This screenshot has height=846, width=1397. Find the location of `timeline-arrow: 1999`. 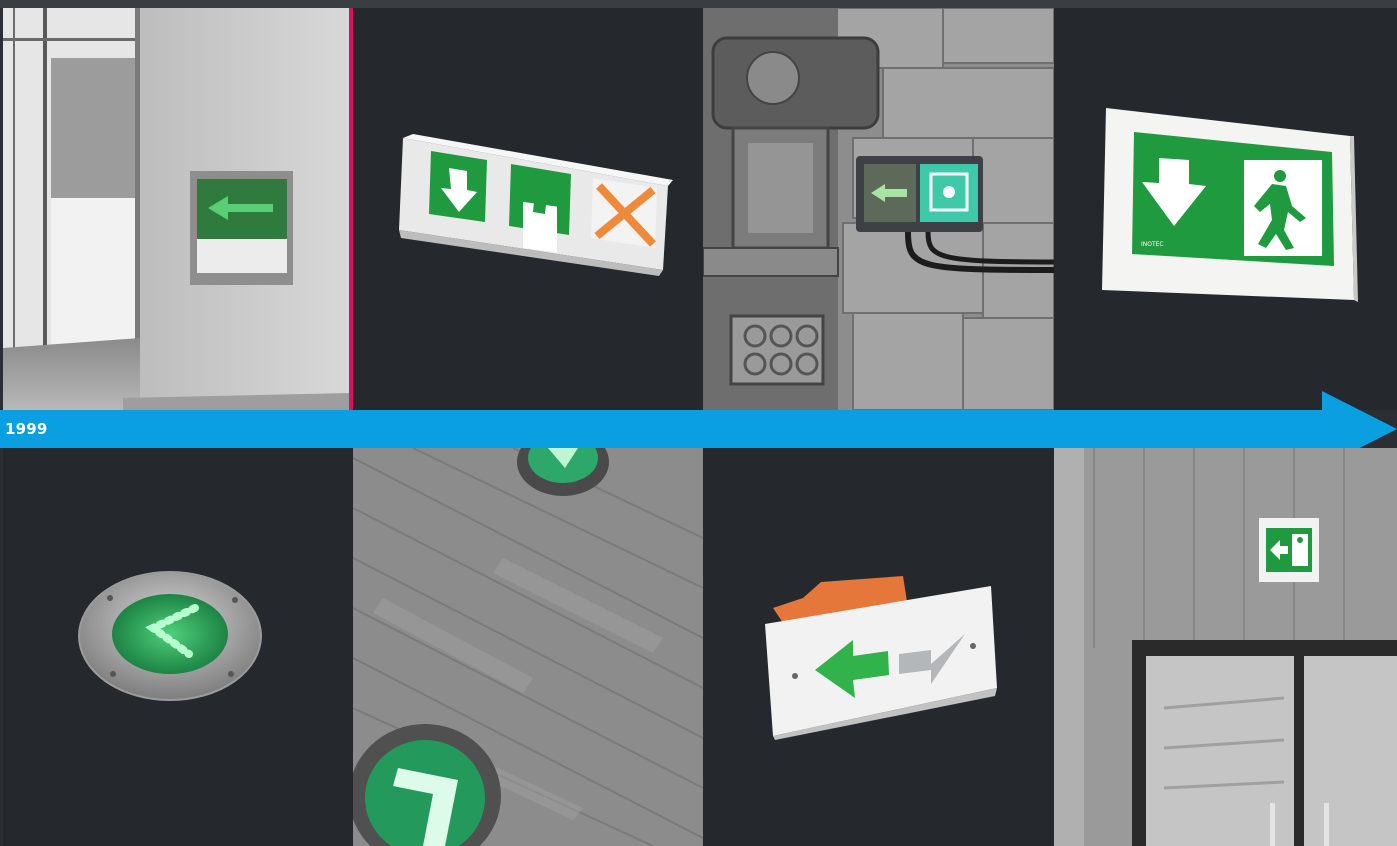

timeline-arrow: 1999 is located at coordinates (698, 429).